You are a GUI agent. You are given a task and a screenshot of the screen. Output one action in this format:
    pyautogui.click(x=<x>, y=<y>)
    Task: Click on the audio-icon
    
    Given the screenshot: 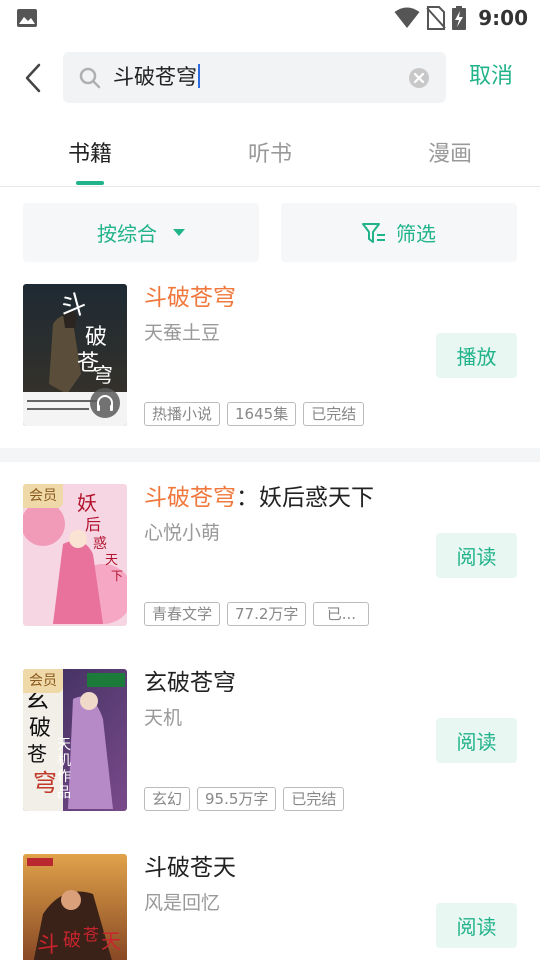 What is the action you would take?
    pyautogui.click(x=105, y=403)
    